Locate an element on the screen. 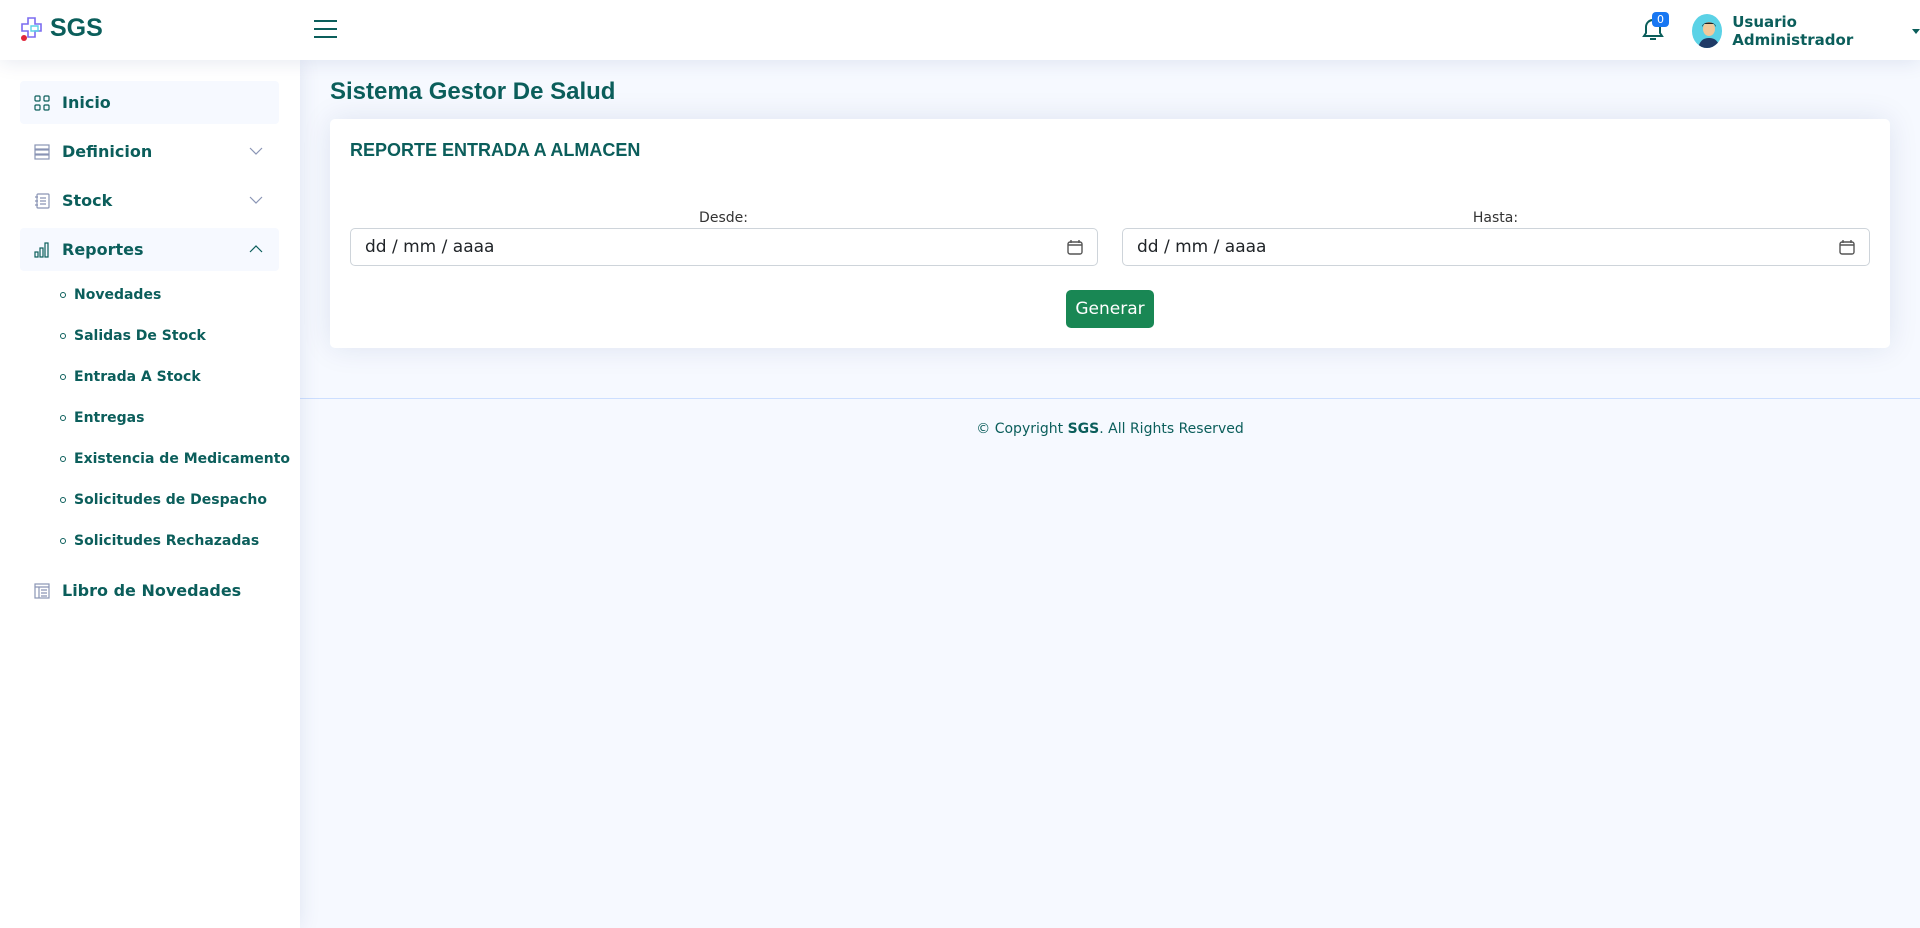 The height and width of the screenshot is (928, 1920). layout-text-icon is located at coordinates (42, 590).